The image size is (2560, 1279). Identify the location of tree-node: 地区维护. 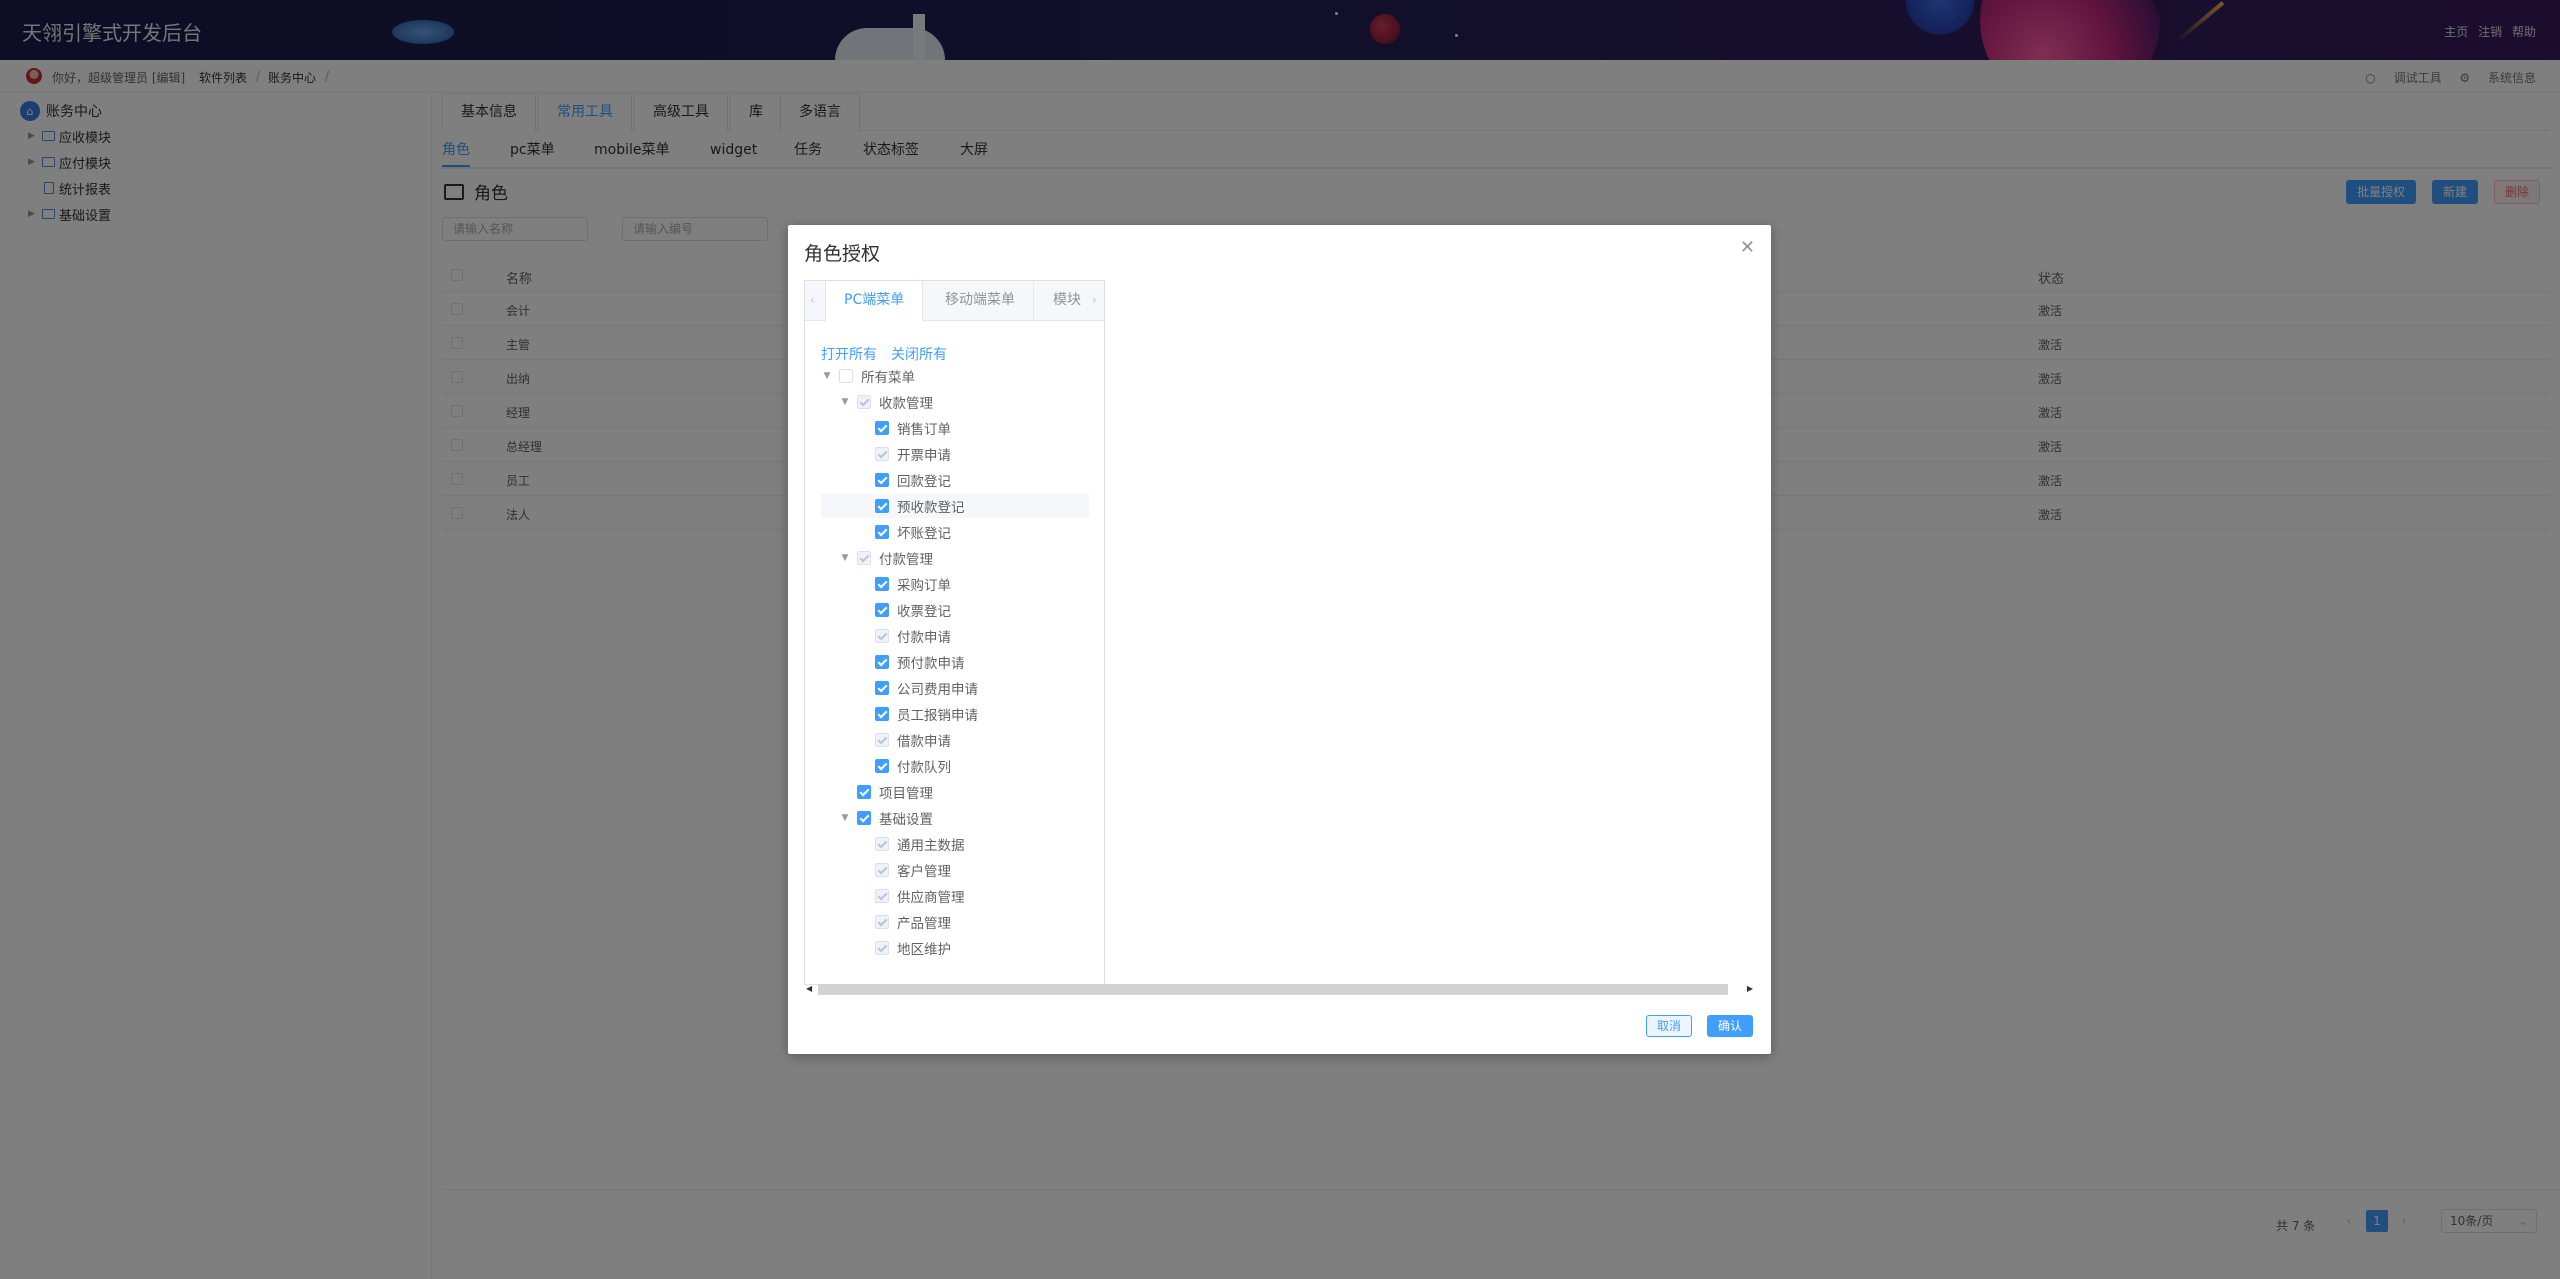
(955, 948).